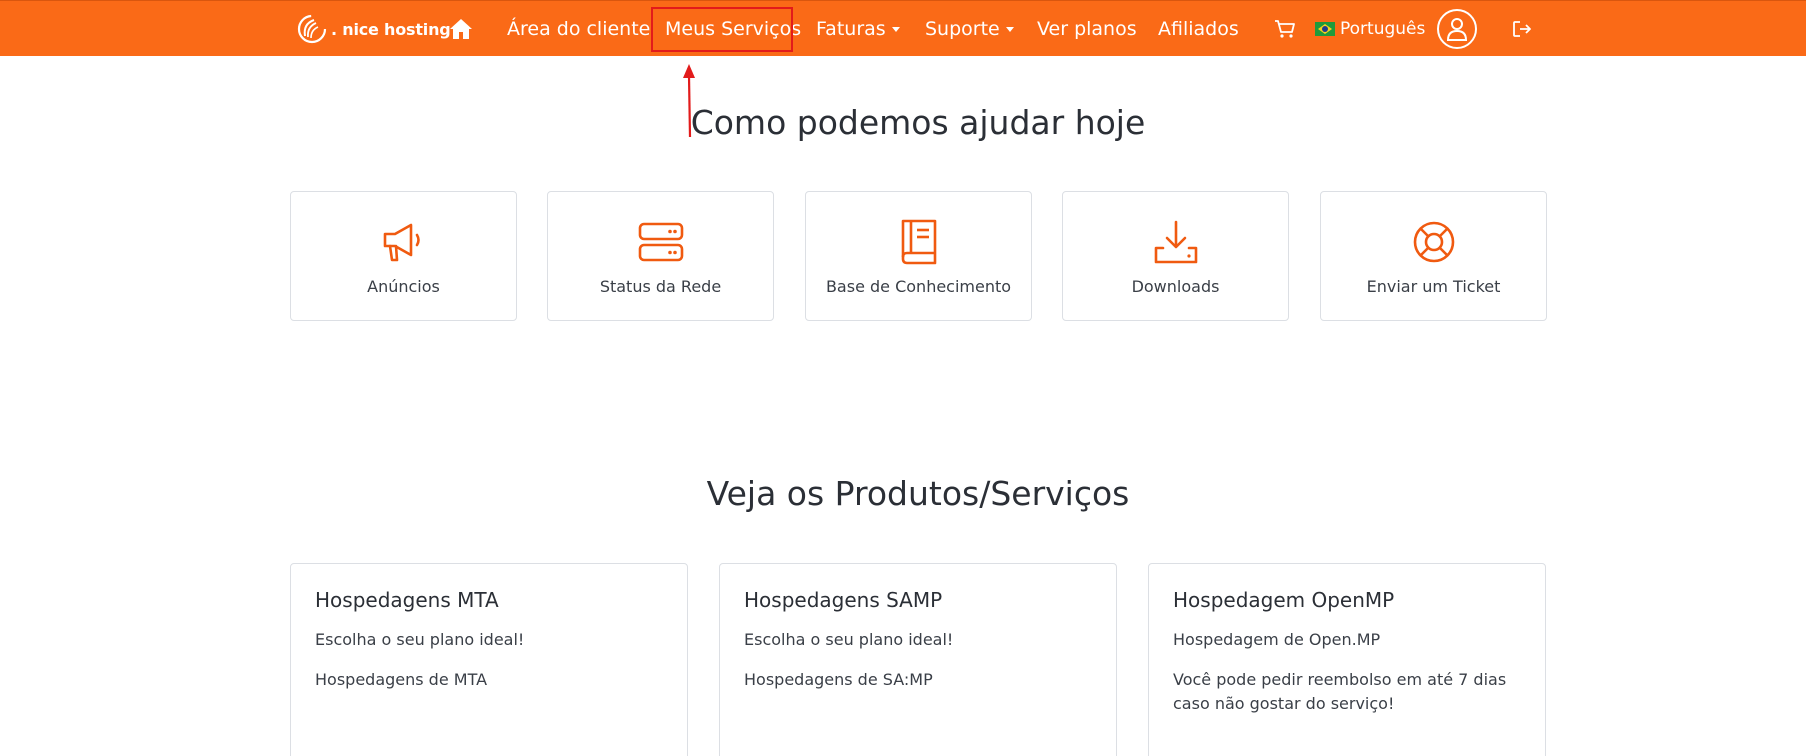 This screenshot has width=1806, height=756. What do you see at coordinates (962, 29) in the screenshot?
I see `nav-label: Suporte` at bounding box center [962, 29].